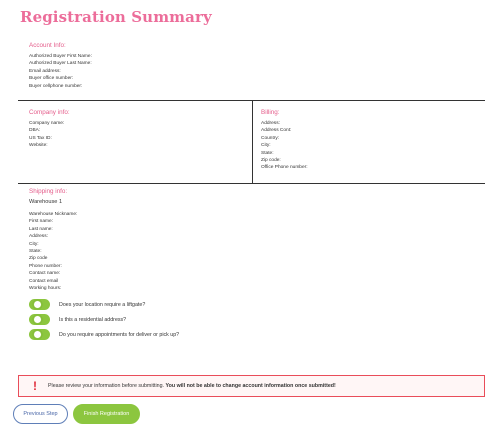  I want to click on account-field-last-name: Authorized Buyer Last Name:, so click(60, 64).